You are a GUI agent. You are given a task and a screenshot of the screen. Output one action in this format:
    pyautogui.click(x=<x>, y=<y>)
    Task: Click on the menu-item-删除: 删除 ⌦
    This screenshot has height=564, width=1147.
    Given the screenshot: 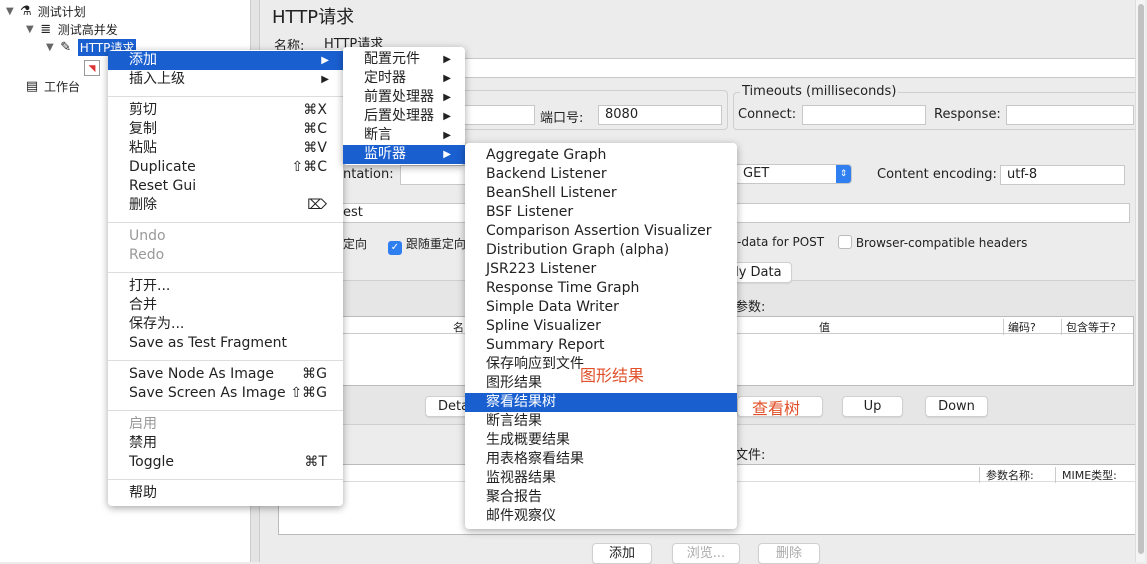 What is the action you would take?
    pyautogui.click(x=225, y=205)
    